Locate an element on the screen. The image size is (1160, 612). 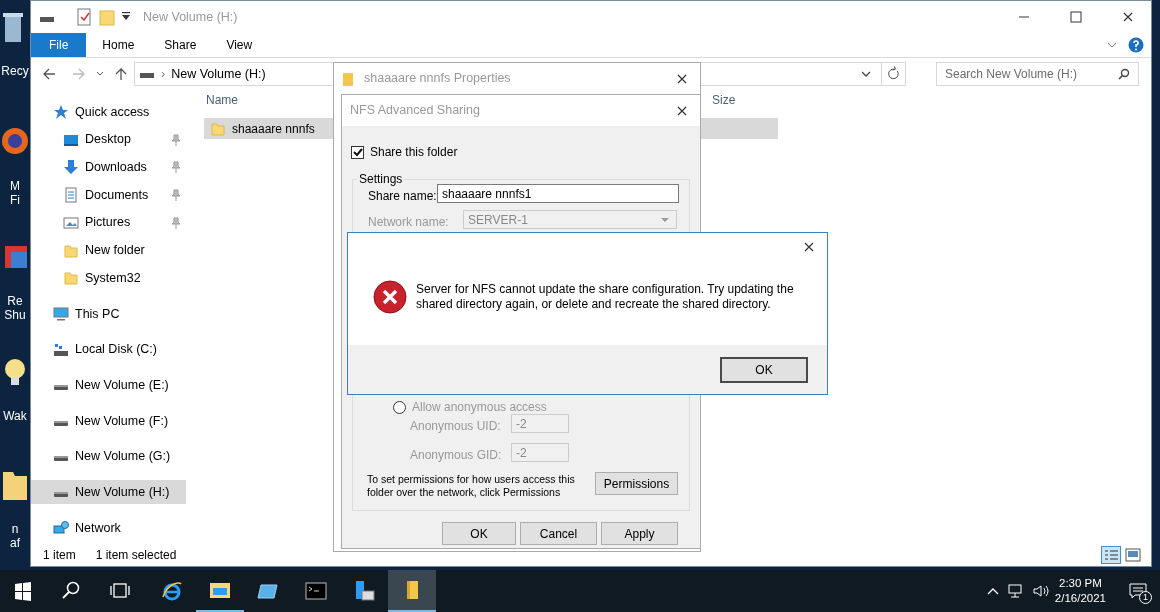
field-label: Network name: is located at coordinates (408, 222).